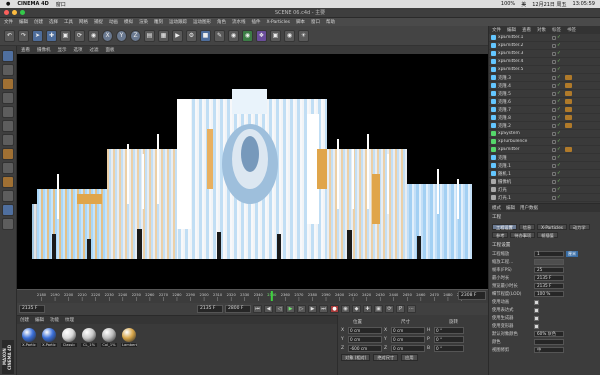 The height and width of the screenshot is (375, 600). Describe the element at coordinates (23, 22) in the screenshot. I see `menu-item: 编辑` at that location.